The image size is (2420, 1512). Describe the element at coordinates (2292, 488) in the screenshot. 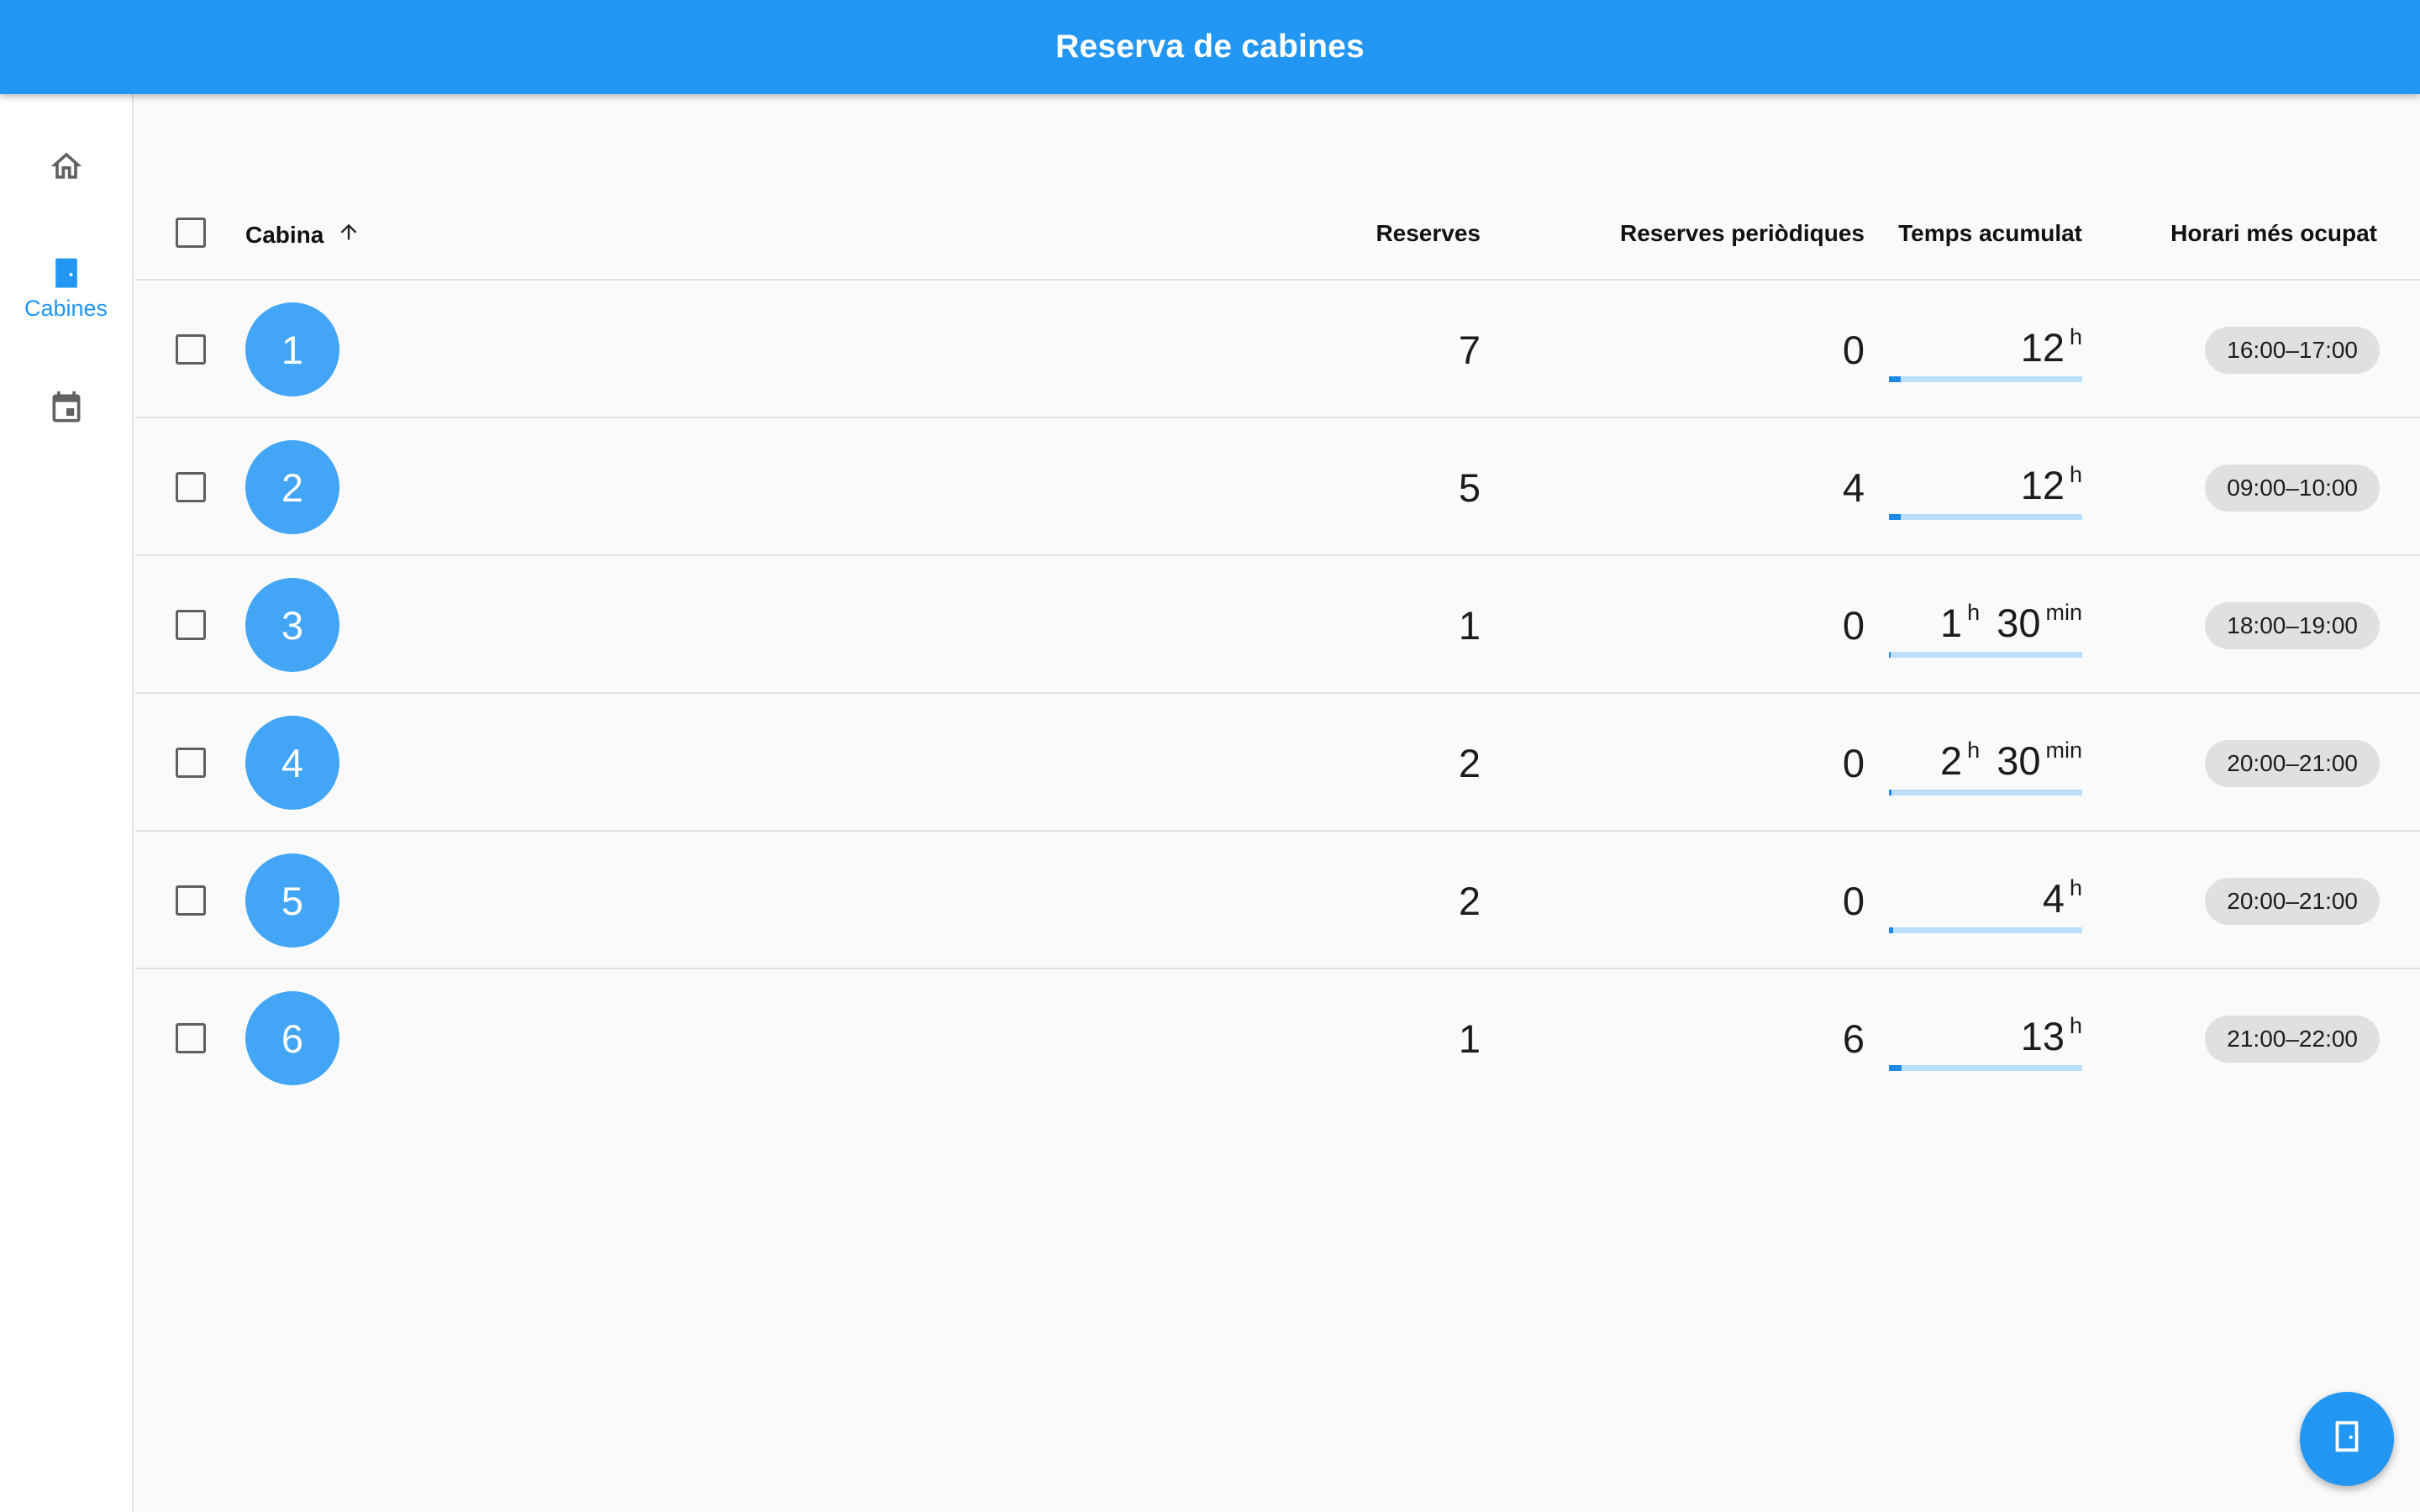

I see `busiest-slot-chip: 09:00–10:00` at that location.